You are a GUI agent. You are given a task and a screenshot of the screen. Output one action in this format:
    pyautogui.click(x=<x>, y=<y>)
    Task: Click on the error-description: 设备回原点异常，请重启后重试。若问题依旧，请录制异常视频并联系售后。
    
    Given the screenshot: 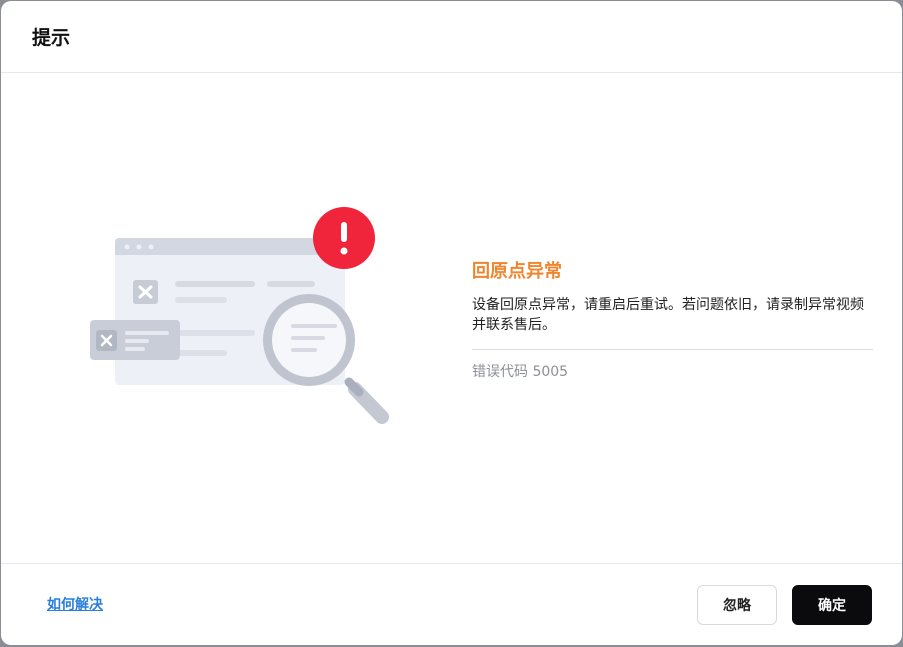 What is the action you would take?
    pyautogui.click(x=672, y=322)
    